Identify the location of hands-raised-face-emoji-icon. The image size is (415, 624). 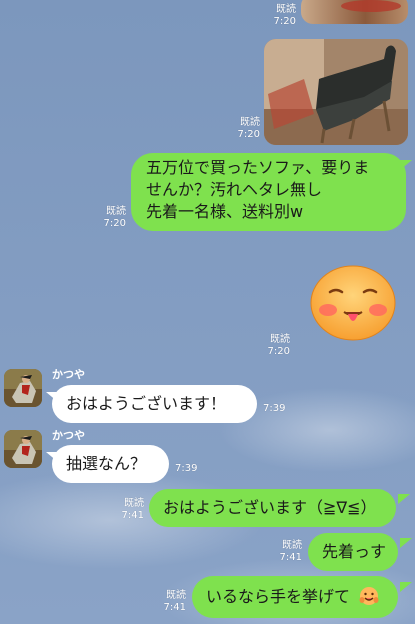
(369, 599).